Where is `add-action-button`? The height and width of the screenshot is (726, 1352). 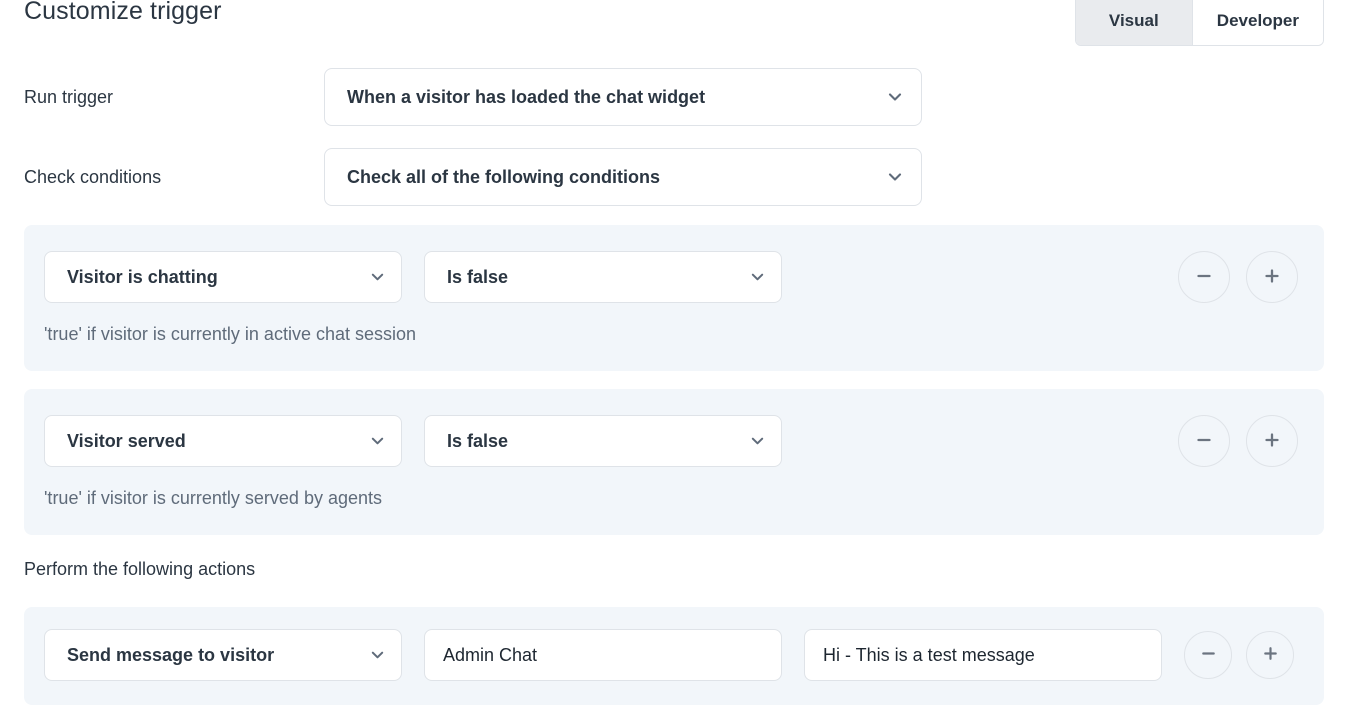
add-action-button is located at coordinates (1270, 655).